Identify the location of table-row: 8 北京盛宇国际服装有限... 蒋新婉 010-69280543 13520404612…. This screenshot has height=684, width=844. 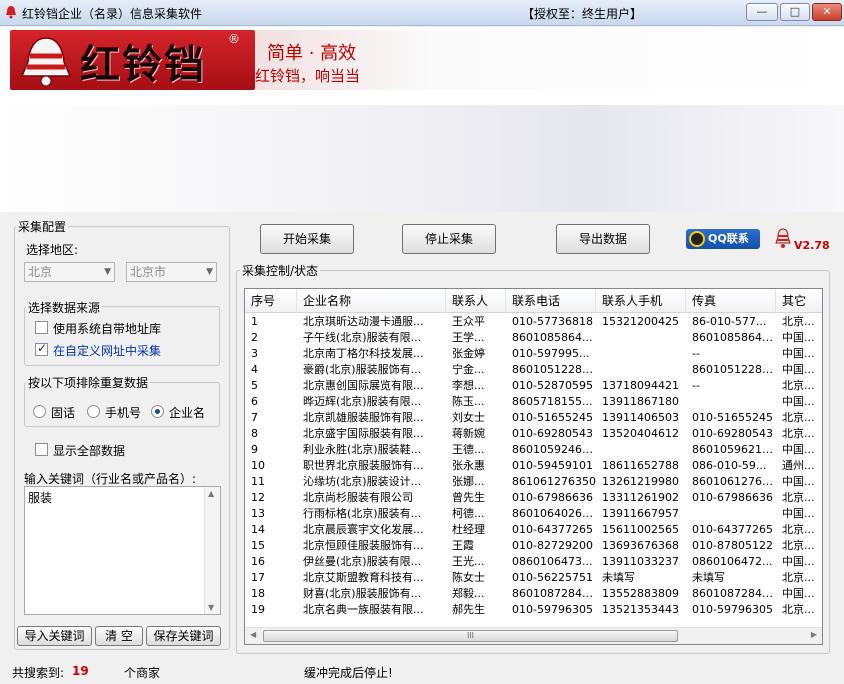
(533, 434).